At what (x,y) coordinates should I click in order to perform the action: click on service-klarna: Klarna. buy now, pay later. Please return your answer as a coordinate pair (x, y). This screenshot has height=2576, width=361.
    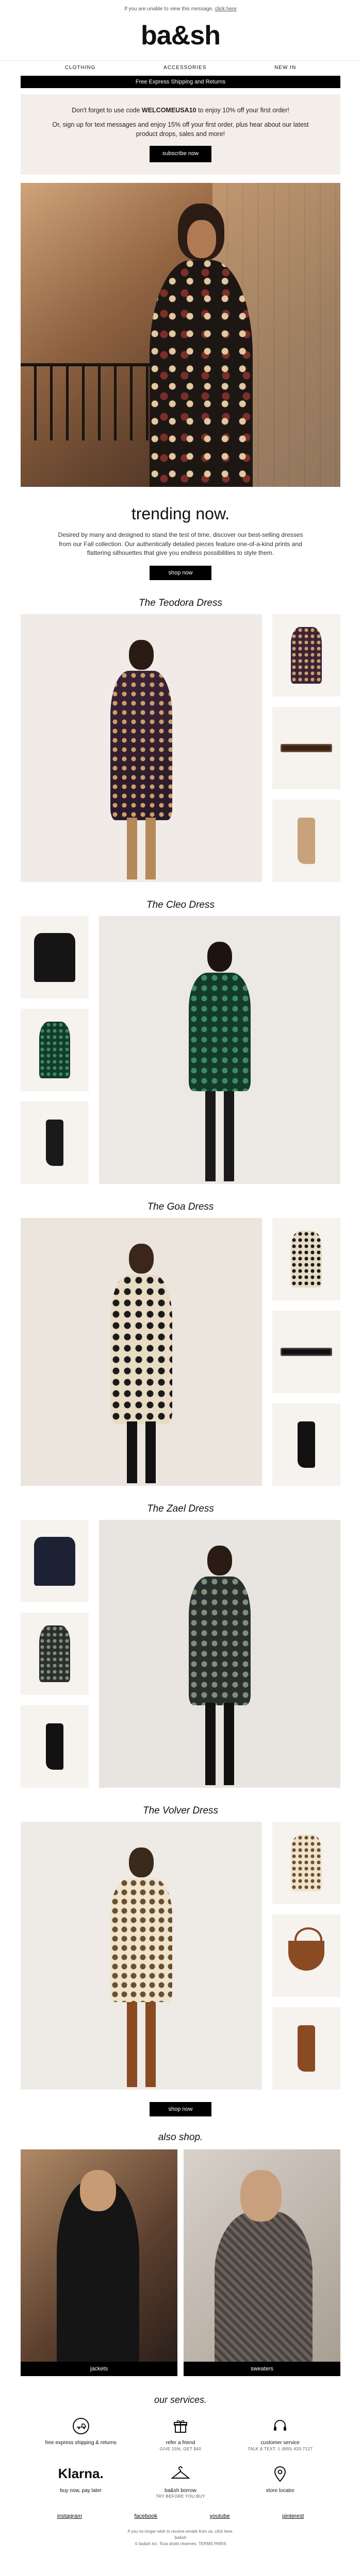
    Looking at the image, I should click on (80, 2482).